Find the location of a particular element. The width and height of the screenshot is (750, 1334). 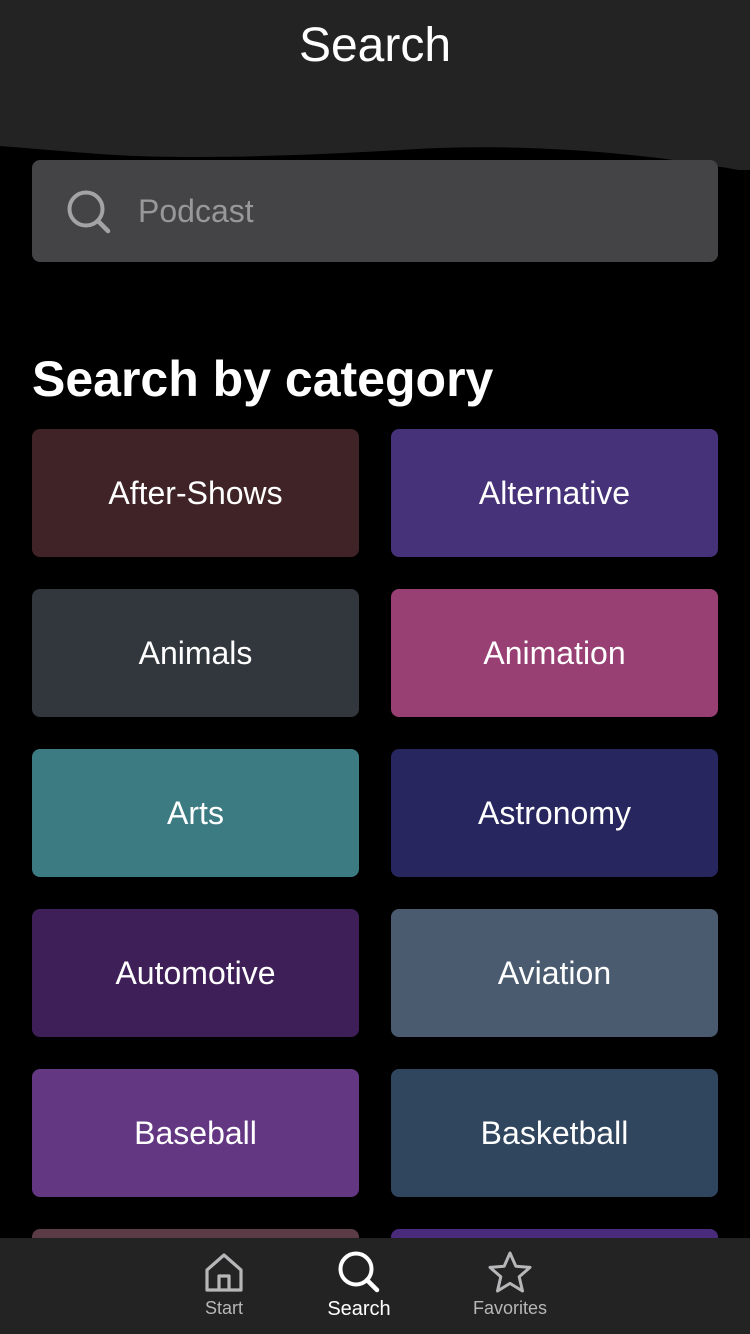

category-tile: Basketball is located at coordinates (554, 1133).